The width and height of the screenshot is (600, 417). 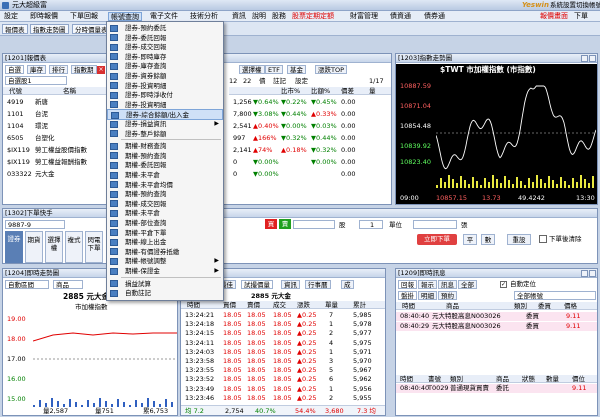 What do you see at coordinates (310, 114) in the screenshot?
I see `quote-right-row: 7,800 ▼3.08% ▼0.44% ▲0.33% 0.00` at bounding box center [310, 114].